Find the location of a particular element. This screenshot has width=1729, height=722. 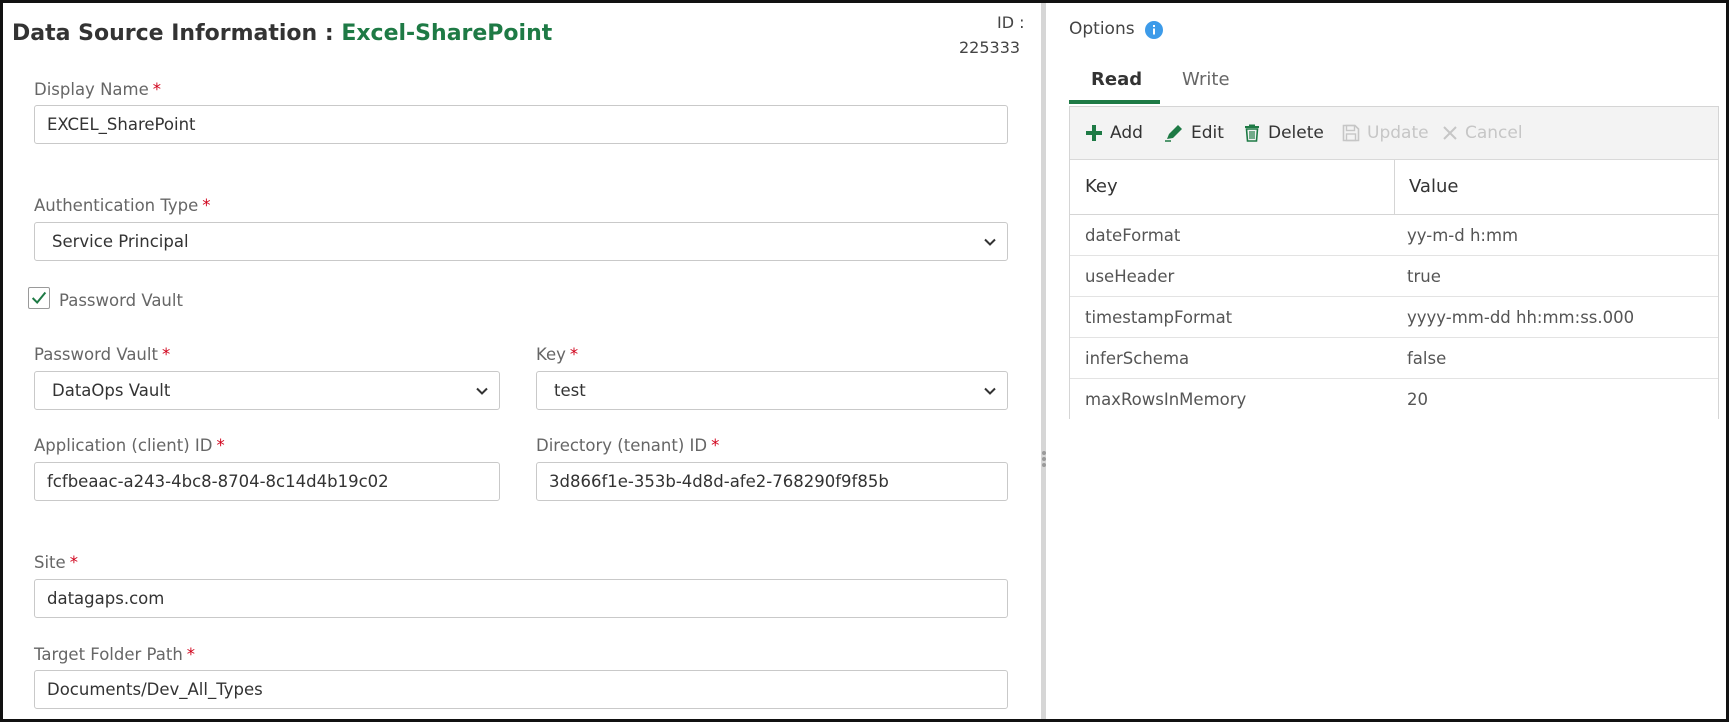

client-id-label: Application (client) ID * is located at coordinates (129, 445).